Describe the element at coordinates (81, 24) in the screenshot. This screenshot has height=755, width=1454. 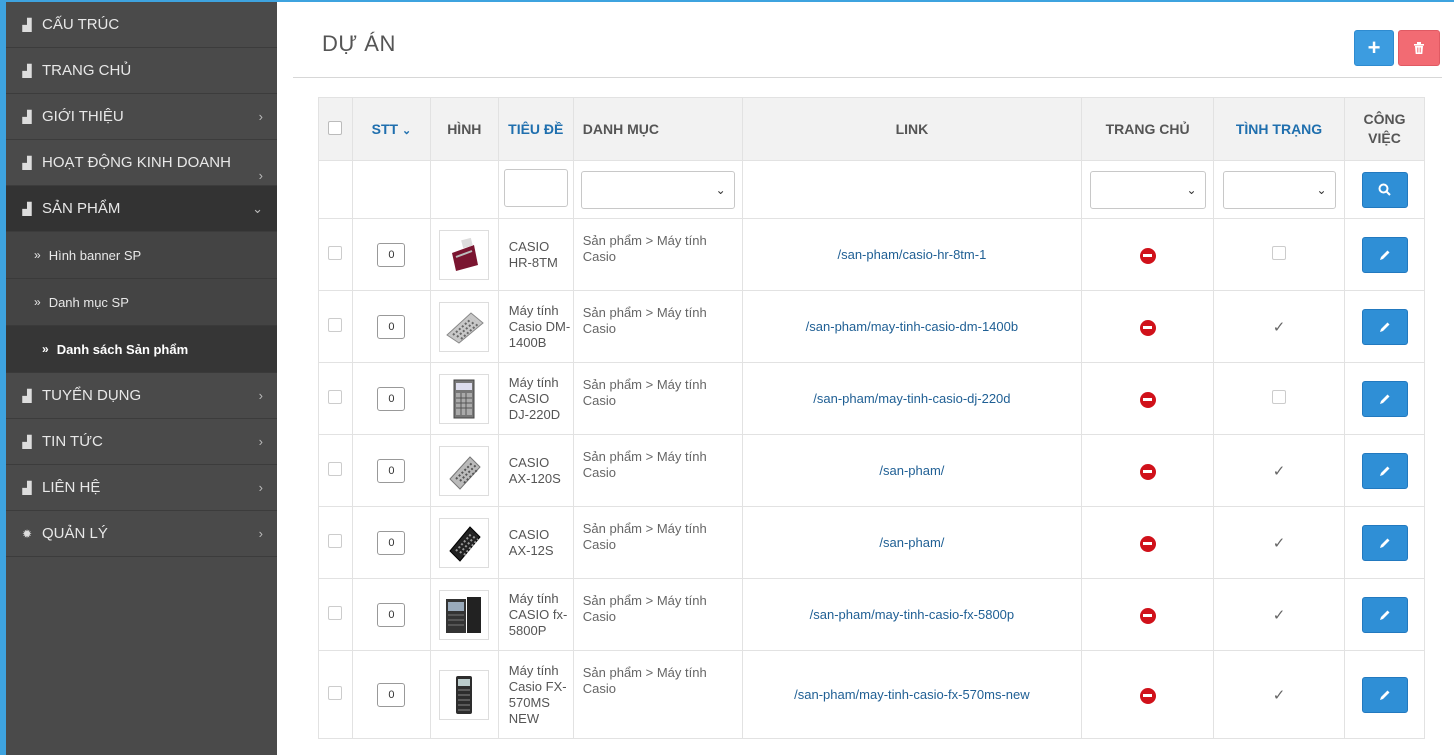
I see `sidebar-item-label: CẤU TRÚC` at that location.